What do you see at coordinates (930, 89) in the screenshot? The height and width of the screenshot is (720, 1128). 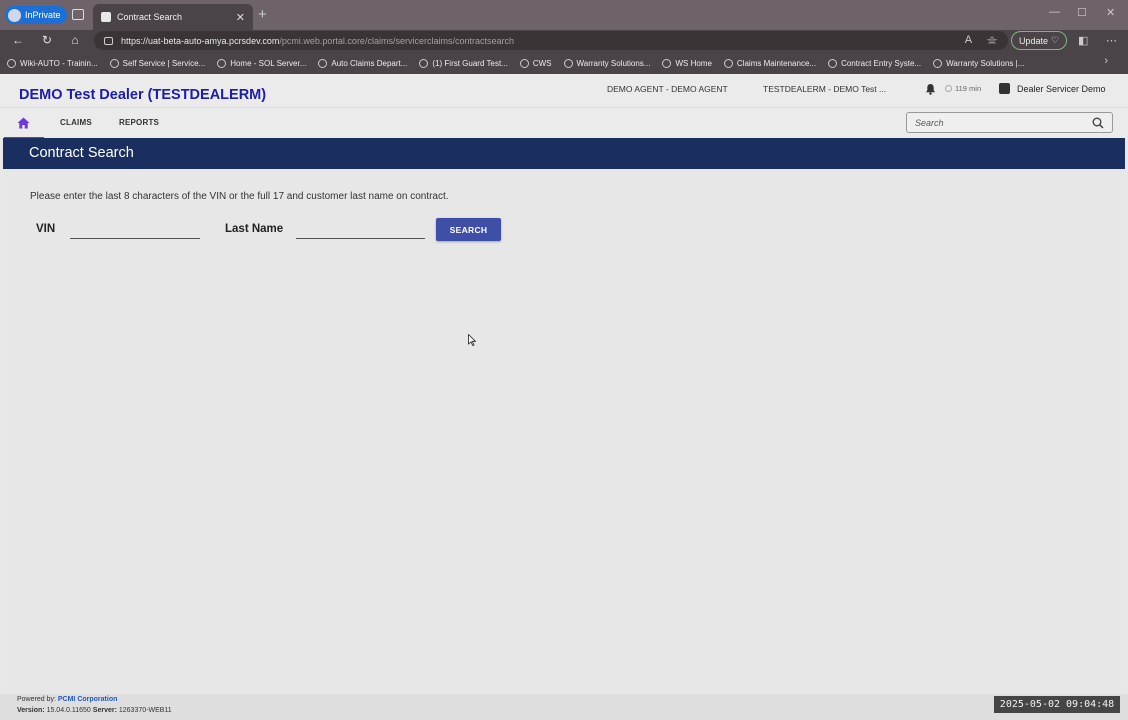 I see `bell-icon` at bounding box center [930, 89].